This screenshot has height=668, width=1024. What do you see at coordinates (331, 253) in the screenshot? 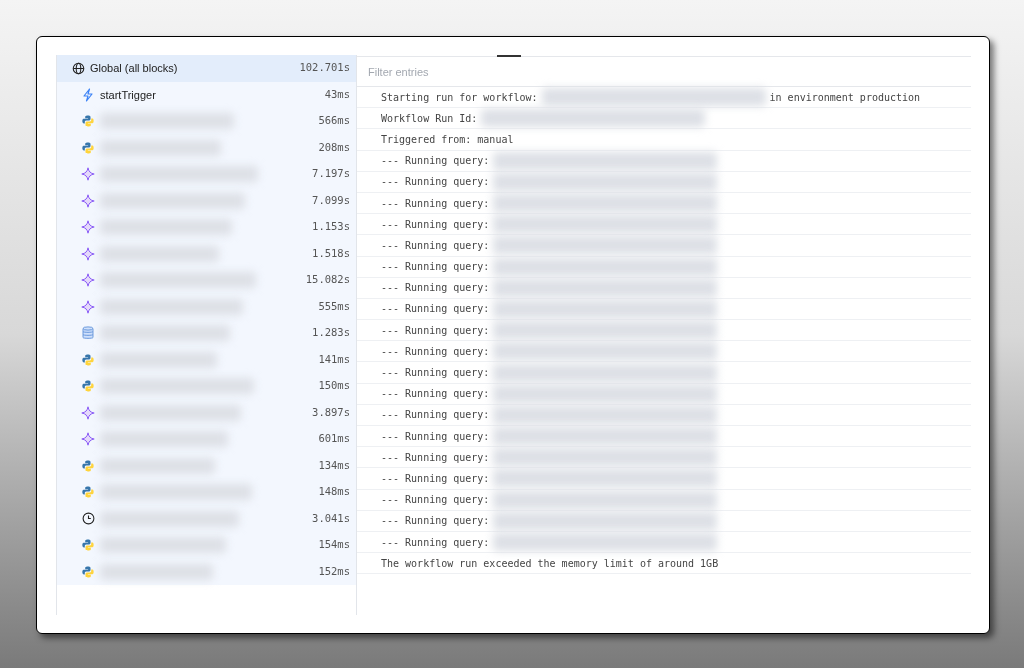
I see `block-duration: 1.518s` at bounding box center [331, 253].